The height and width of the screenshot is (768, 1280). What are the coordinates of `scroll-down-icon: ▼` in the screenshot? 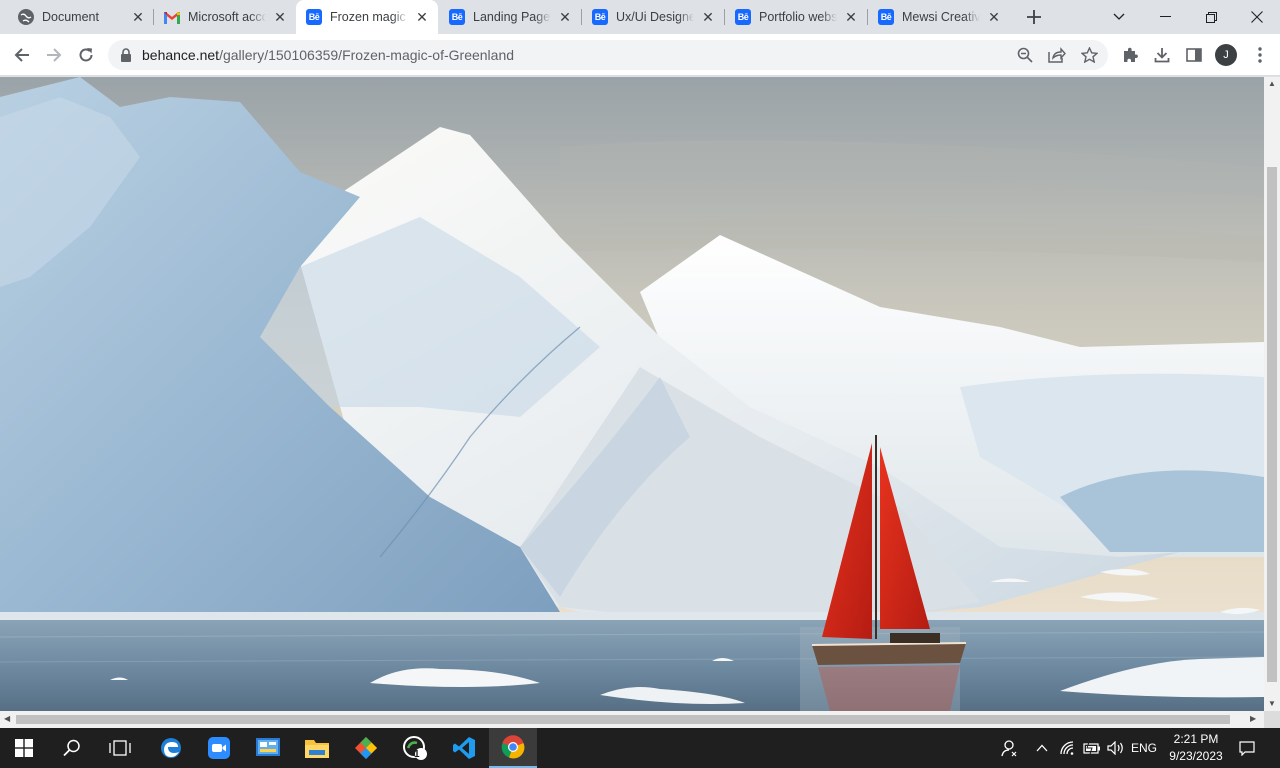 It's located at (1272, 703).